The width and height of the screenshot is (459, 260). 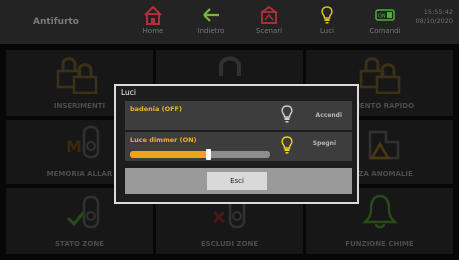 I want to click on nav-lights-label: Luci, so click(x=326, y=31).